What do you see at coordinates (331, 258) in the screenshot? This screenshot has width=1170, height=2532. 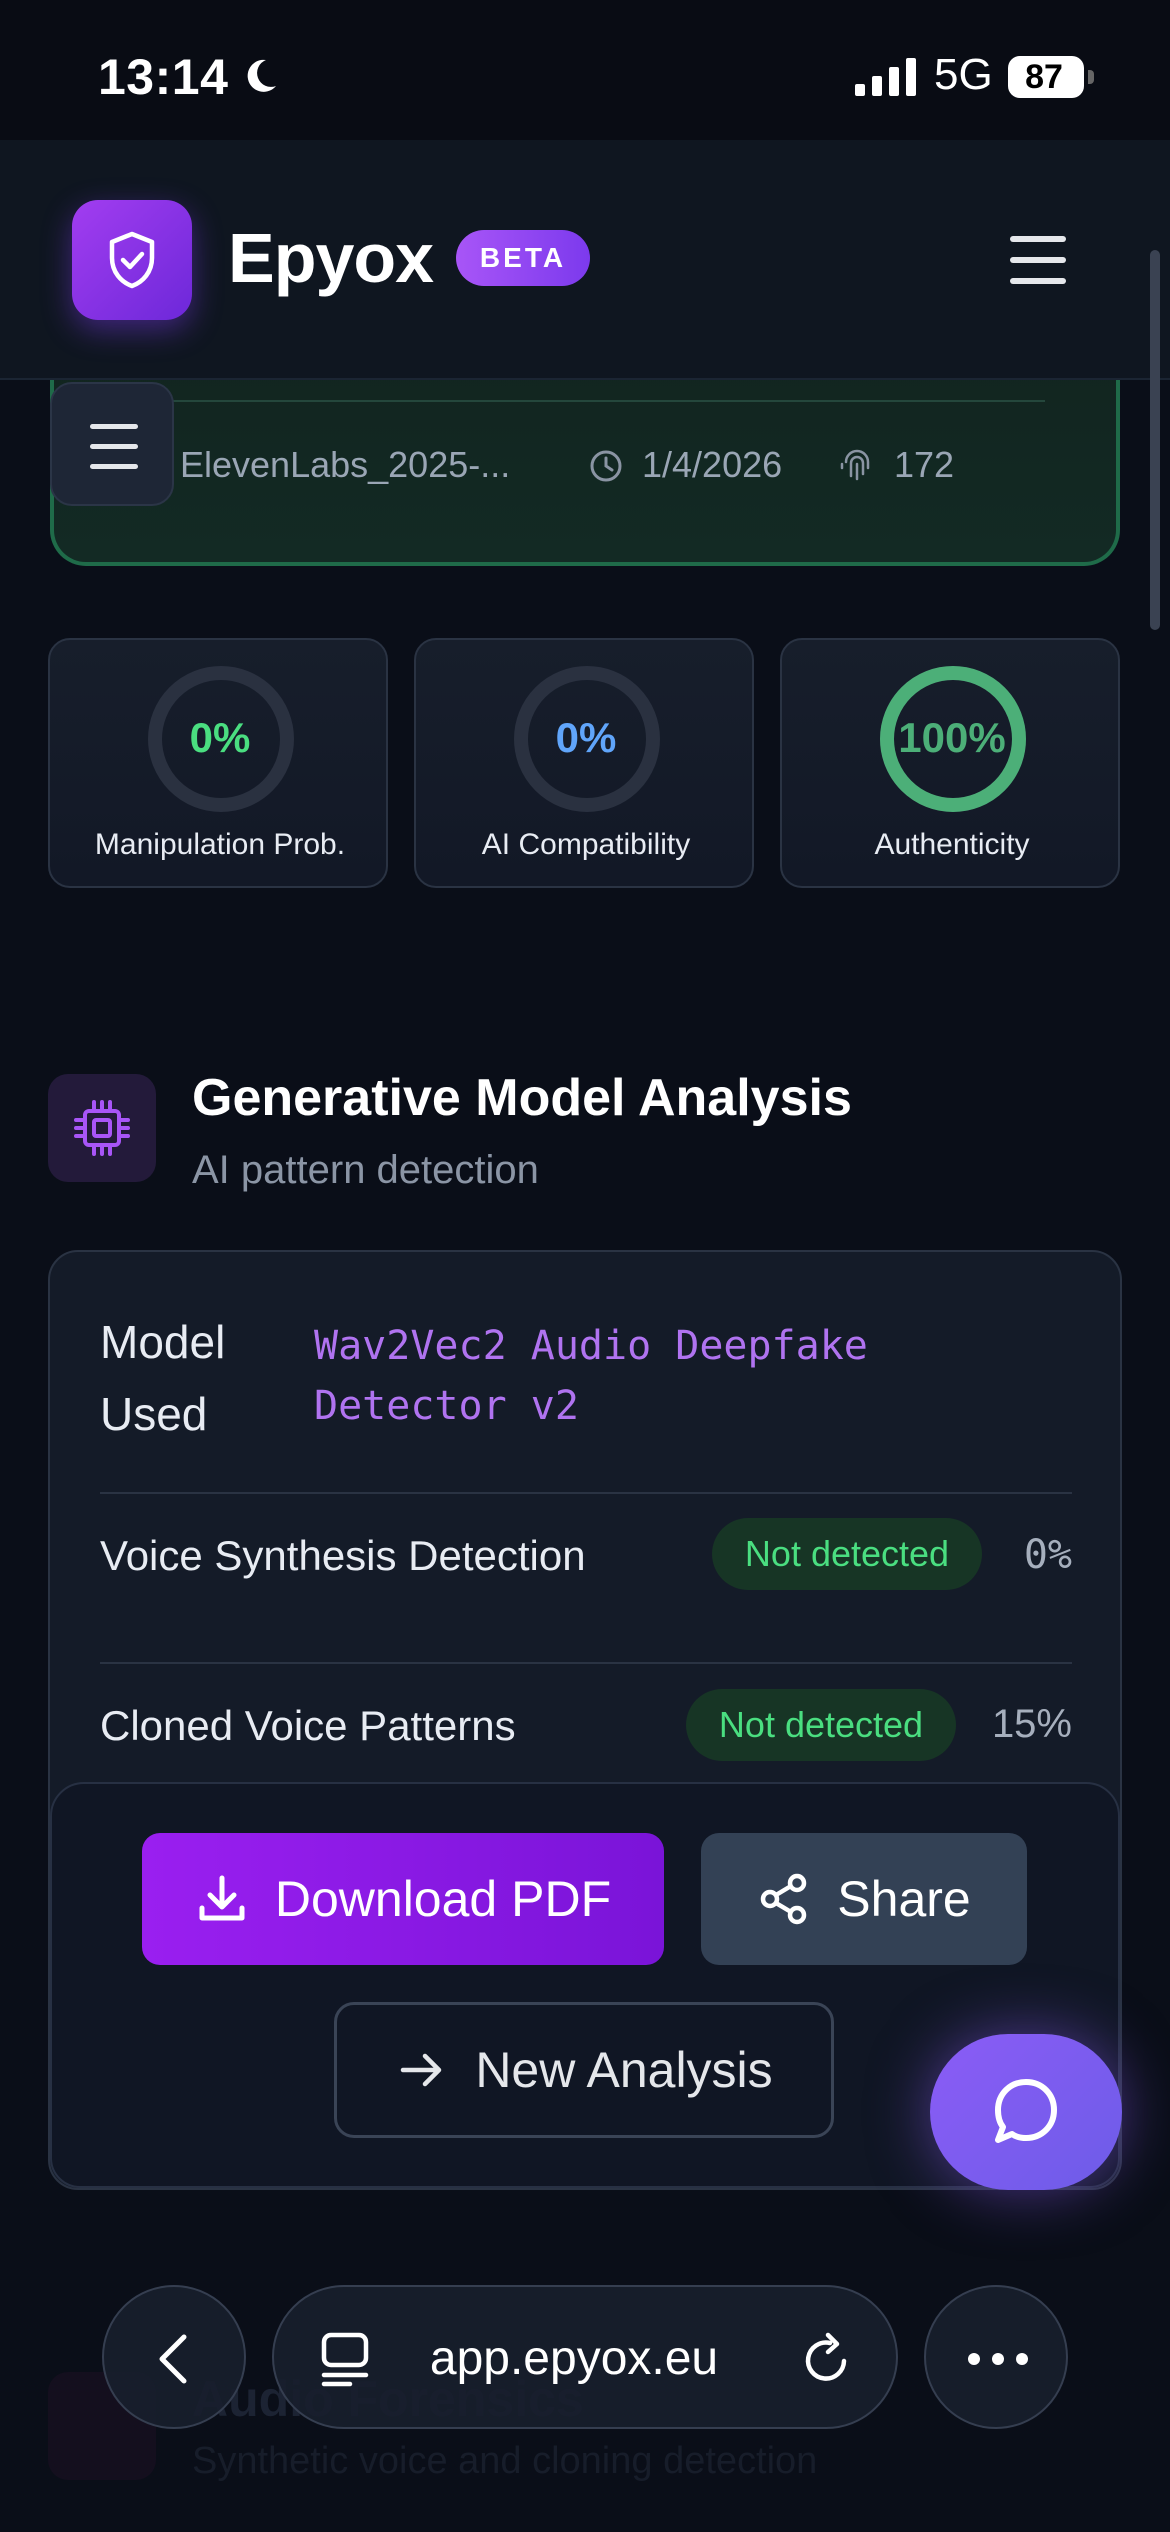 I see `brand-name: Epyox` at bounding box center [331, 258].